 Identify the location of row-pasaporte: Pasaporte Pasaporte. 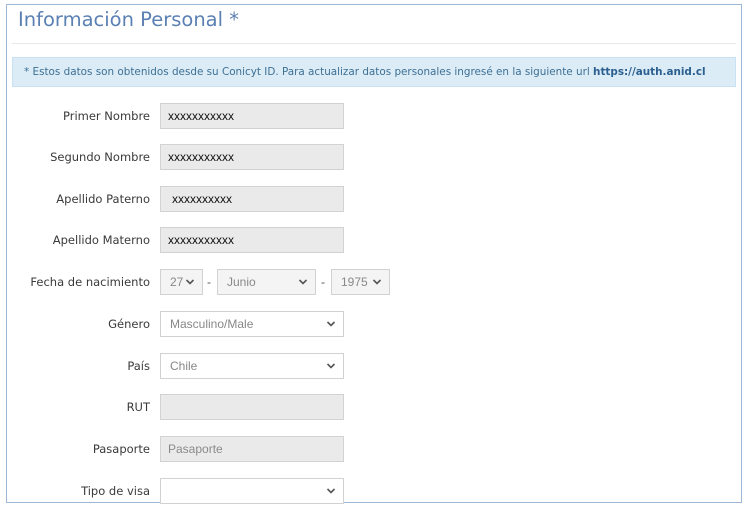
(375, 449).